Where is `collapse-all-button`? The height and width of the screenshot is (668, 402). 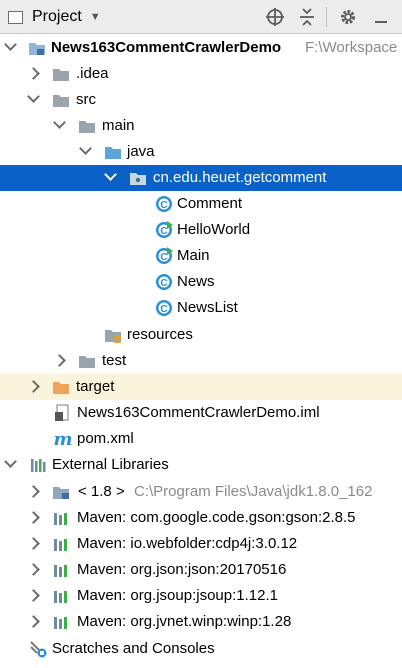 collapse-all-button is located at coordinates (307, 17).